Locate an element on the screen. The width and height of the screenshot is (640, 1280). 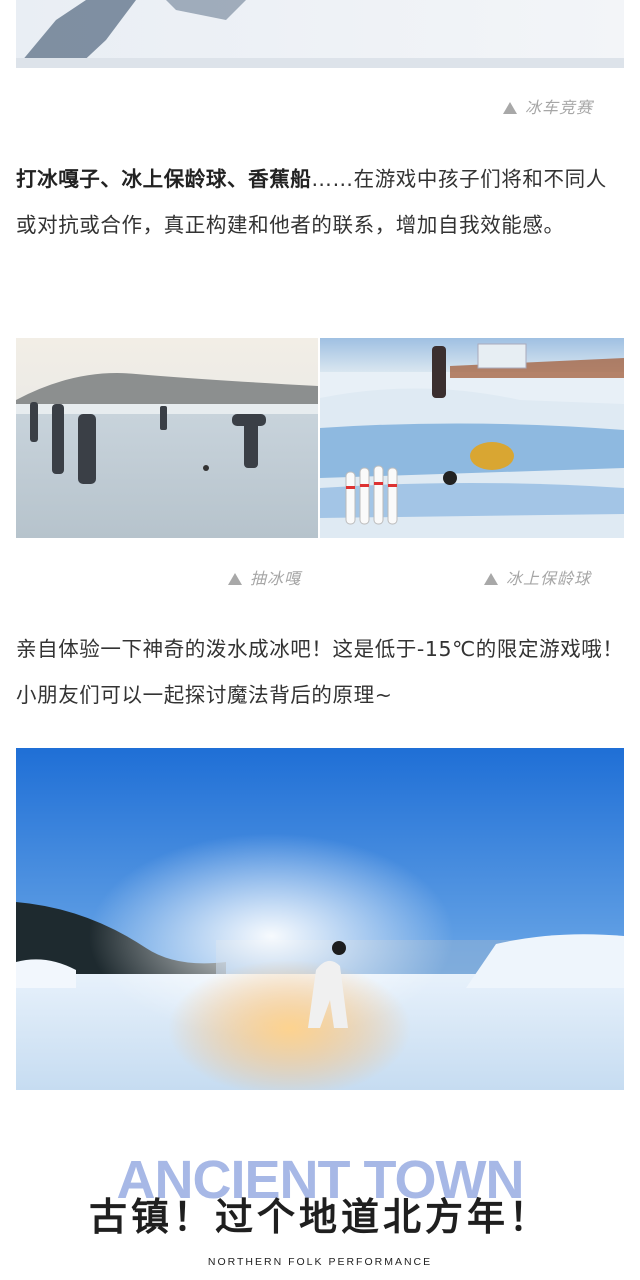
games-bold-text: 打冰嘎子、冰上保龄球、香蕉船 is located at coordinates (164, 179).